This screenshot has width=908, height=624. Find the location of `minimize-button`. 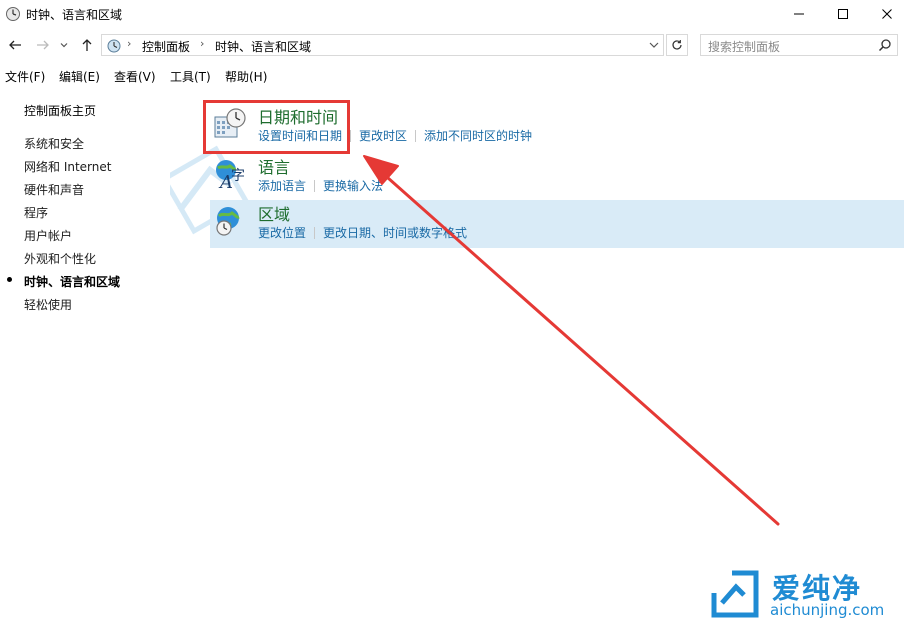

minimize-button is located at coordinates (799, 14).